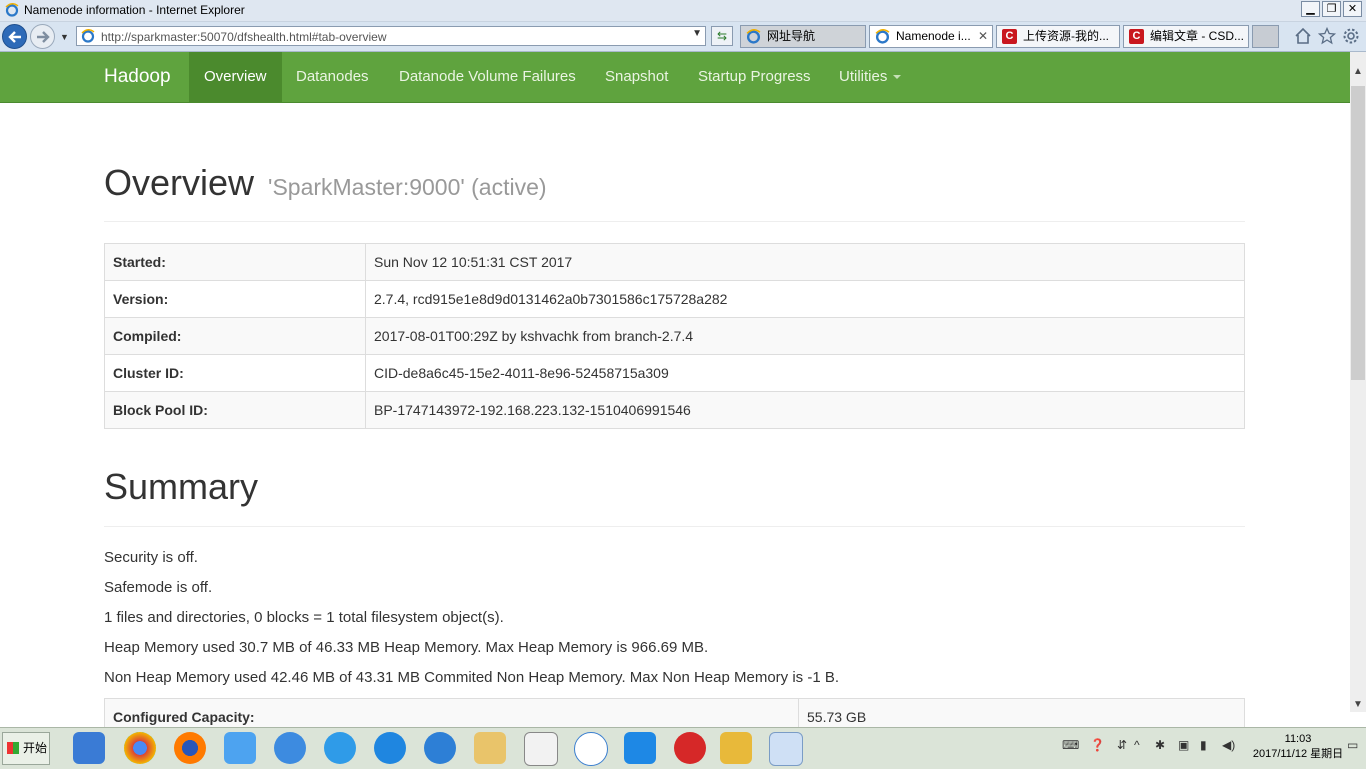 The image size is (1366, 769). Describe the element at coordinates (1303, 36) in the screenshot. I see `home-icon` at that location.